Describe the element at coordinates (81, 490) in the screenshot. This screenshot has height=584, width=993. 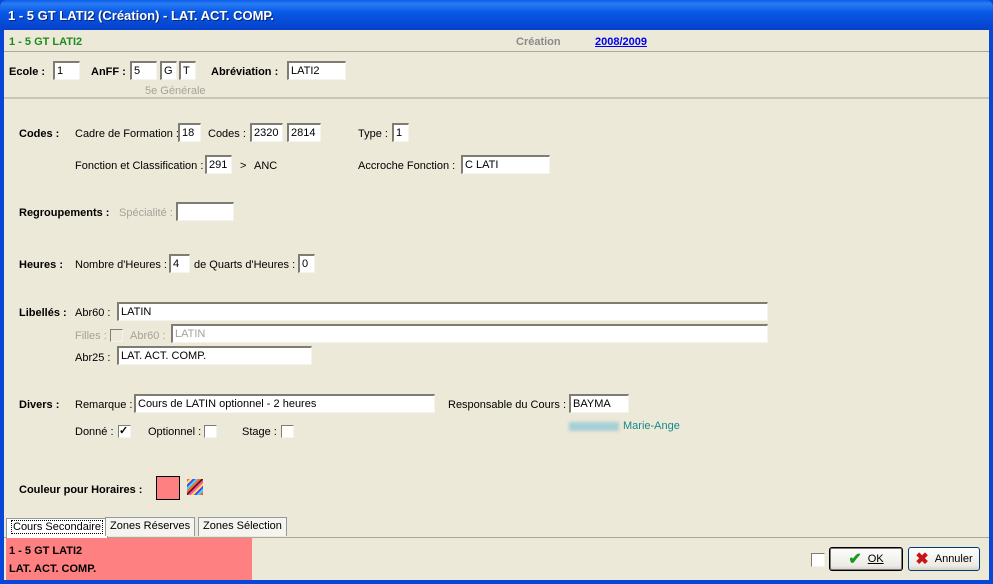
I see `couleur-label: Couleur pour Horaires :` at that location.